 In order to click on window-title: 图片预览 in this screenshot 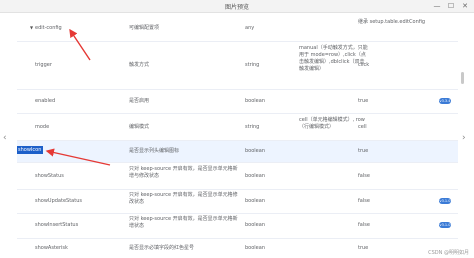, I will do `click(236, 7)`.